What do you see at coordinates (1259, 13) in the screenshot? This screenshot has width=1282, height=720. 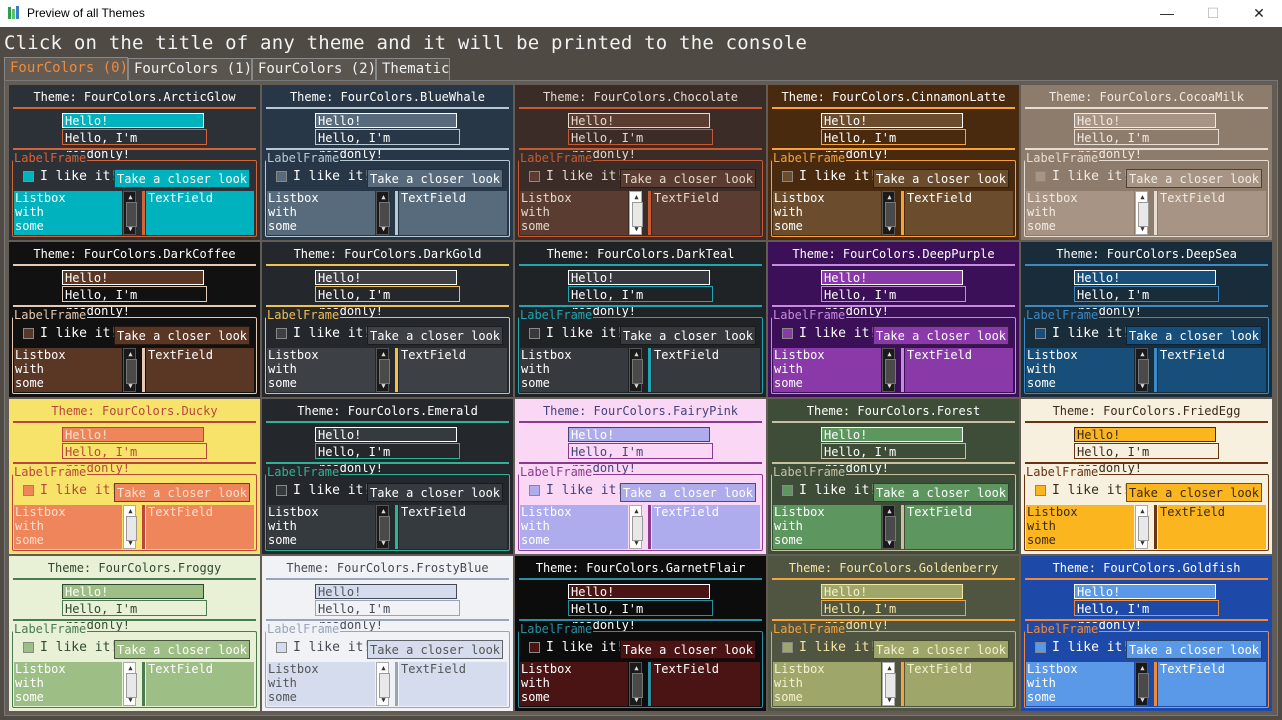 I see `close-button: ✕` at bounding box center [1259, 13].